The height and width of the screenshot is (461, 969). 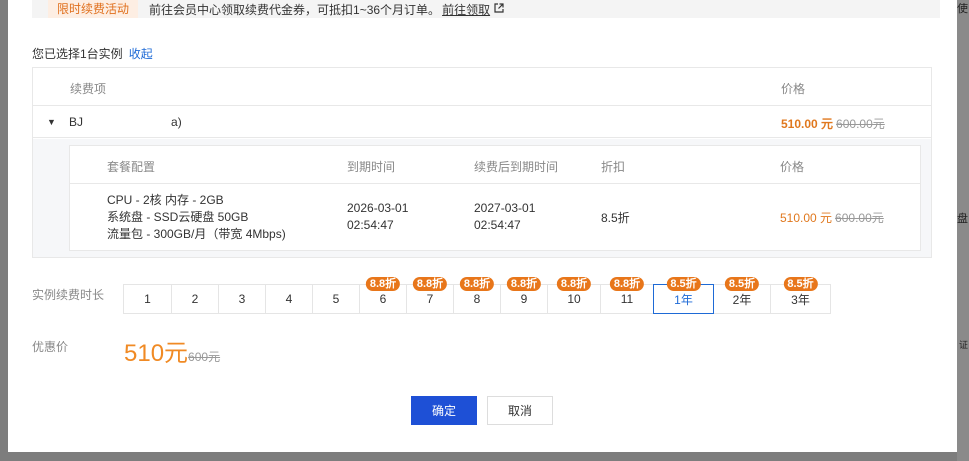 I want to click on header-item: 续费项, so click(x=88, y=89).